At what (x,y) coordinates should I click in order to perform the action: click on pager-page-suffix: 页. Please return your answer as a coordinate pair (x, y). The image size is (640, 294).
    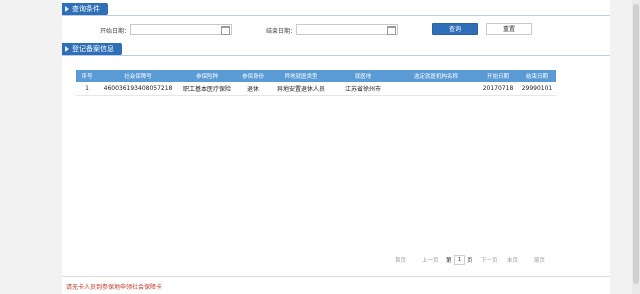
    Looking at the image, I should click on (470, 261).